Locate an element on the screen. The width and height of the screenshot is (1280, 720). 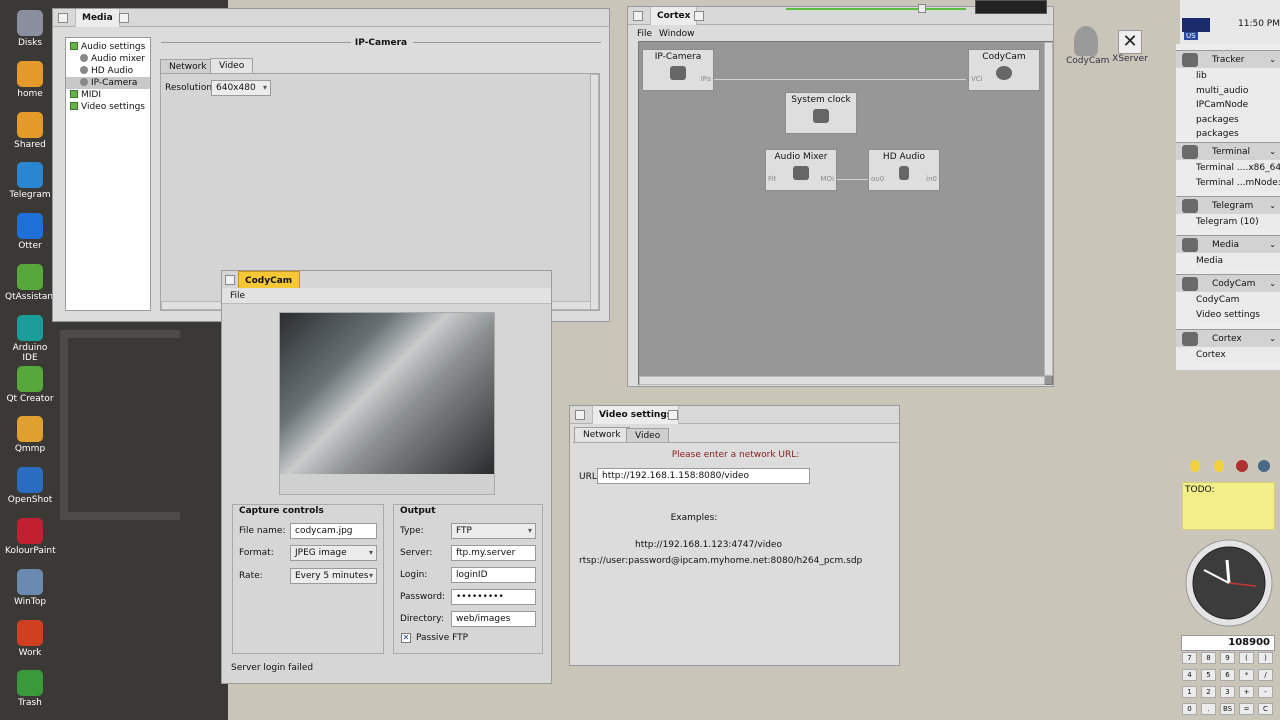
tree-item: MIDI is located at coordinates (108, 95).